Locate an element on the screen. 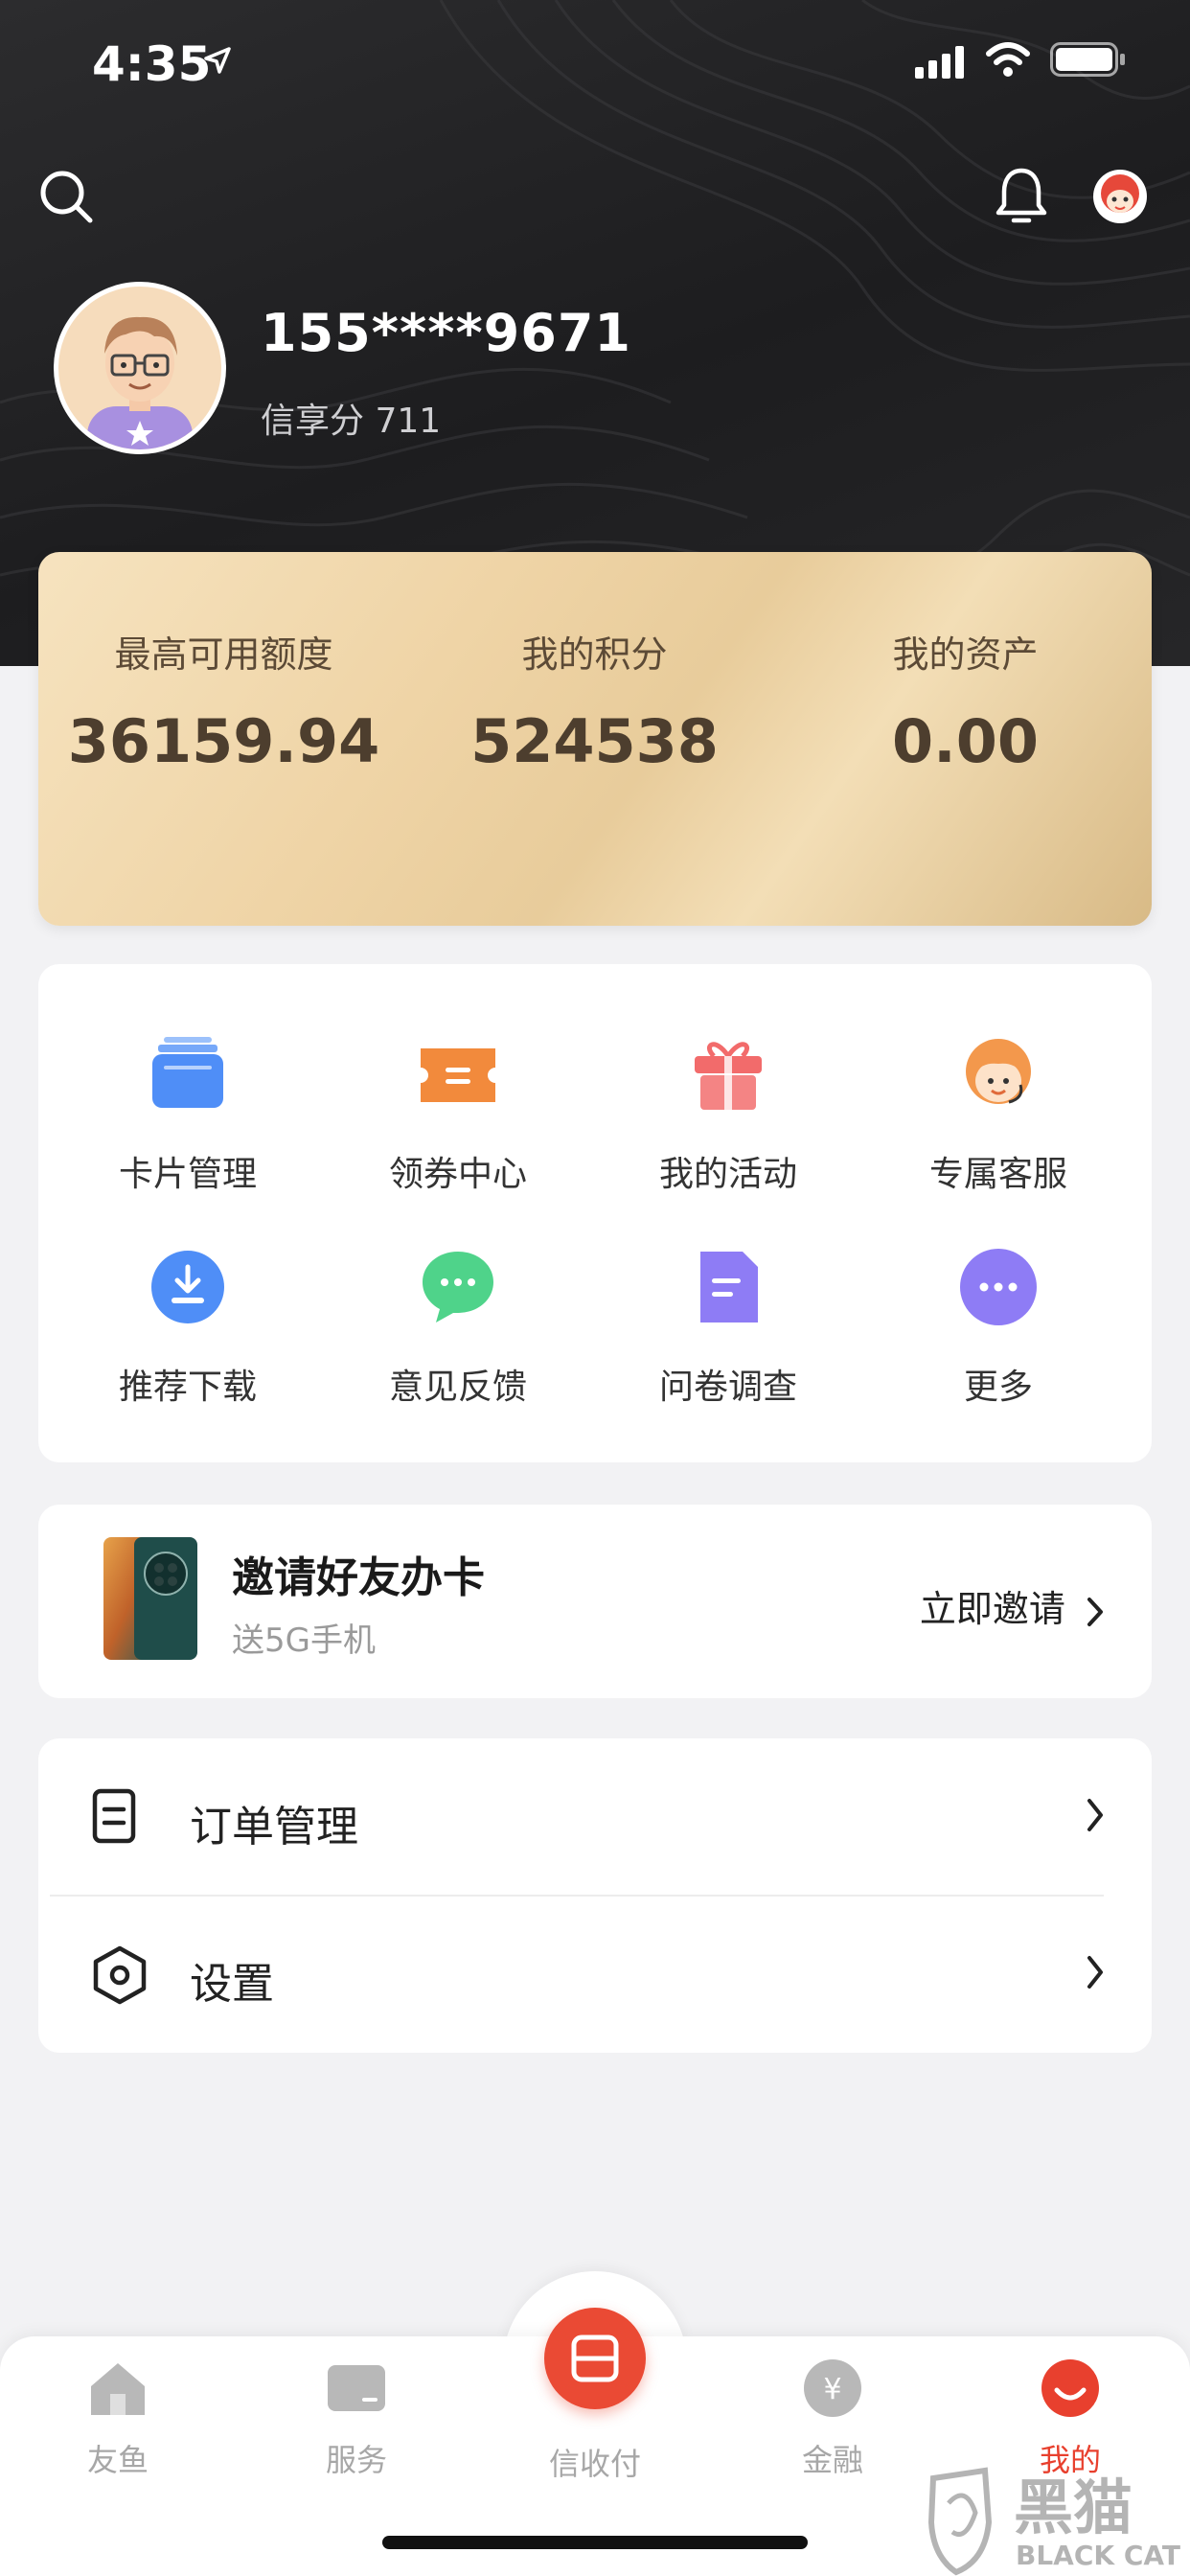 This screenshot has height=2576, width=1190. cartoon-user-icon is located at coordinates (140, 382).